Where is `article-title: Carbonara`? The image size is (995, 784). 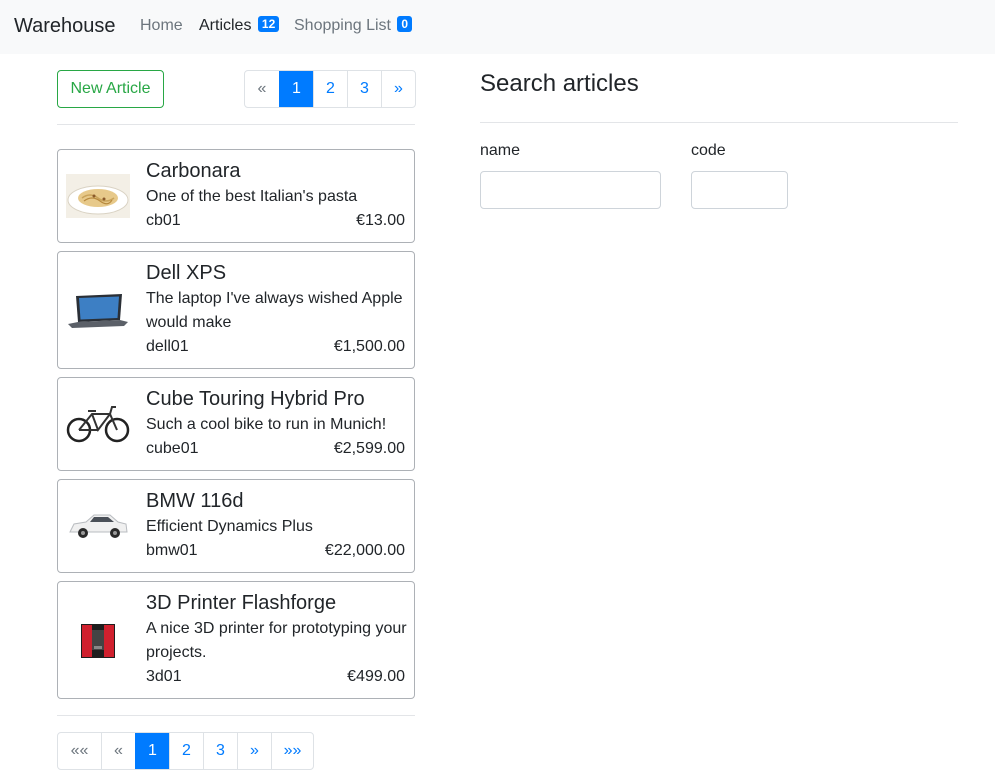 article-title: Carbonara is located at coordinates (193, 171).